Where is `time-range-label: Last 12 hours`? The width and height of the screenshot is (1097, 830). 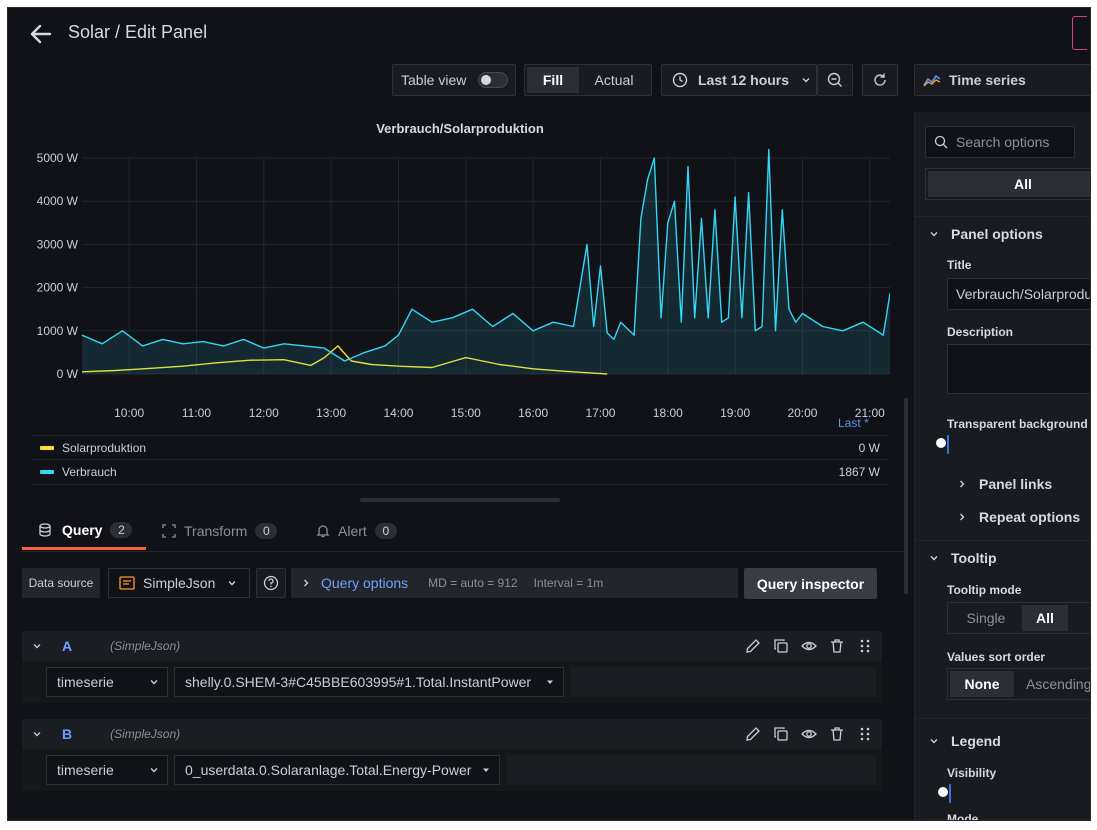 time-range-label: Last 12 hours is located at coordinates (744, 80).